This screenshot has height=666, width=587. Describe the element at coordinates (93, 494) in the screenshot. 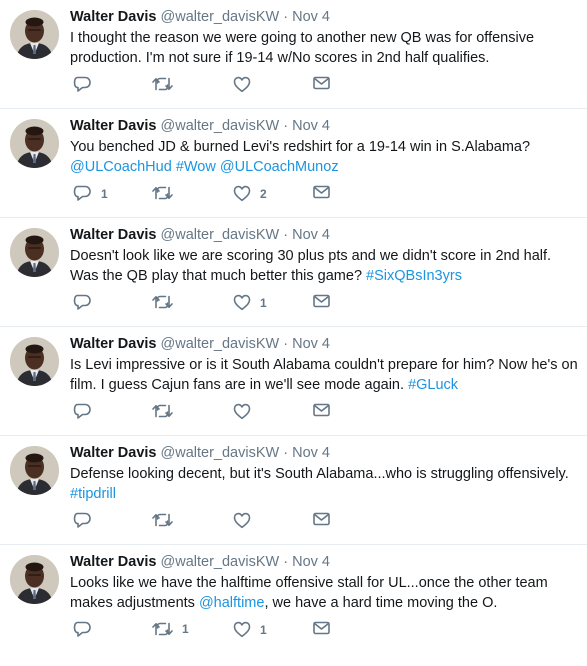

I see `hashtag-link: #tipdrill` at that location.